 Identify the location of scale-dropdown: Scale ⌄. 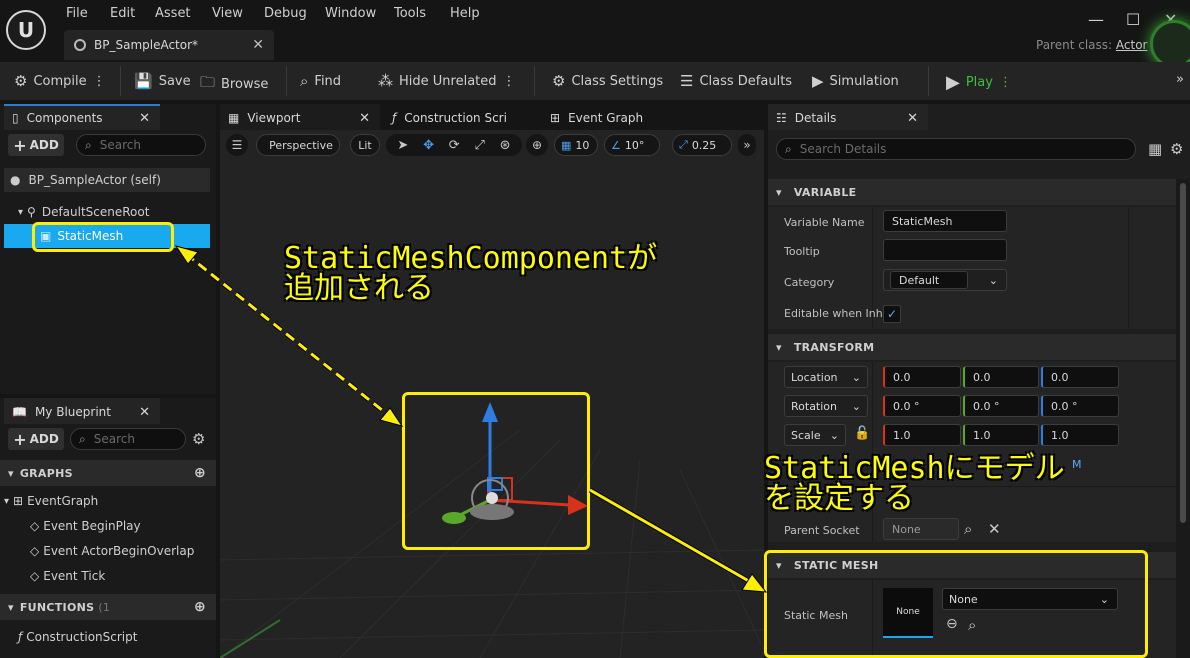
(815, 435).